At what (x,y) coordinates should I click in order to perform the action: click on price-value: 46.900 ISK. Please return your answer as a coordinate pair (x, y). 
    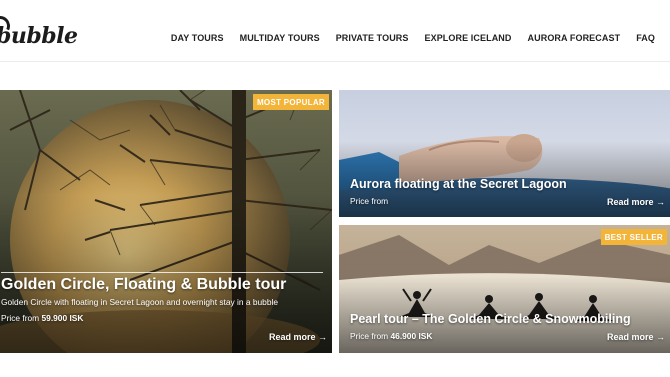
    Looking at the image, I should click on (411, 336).